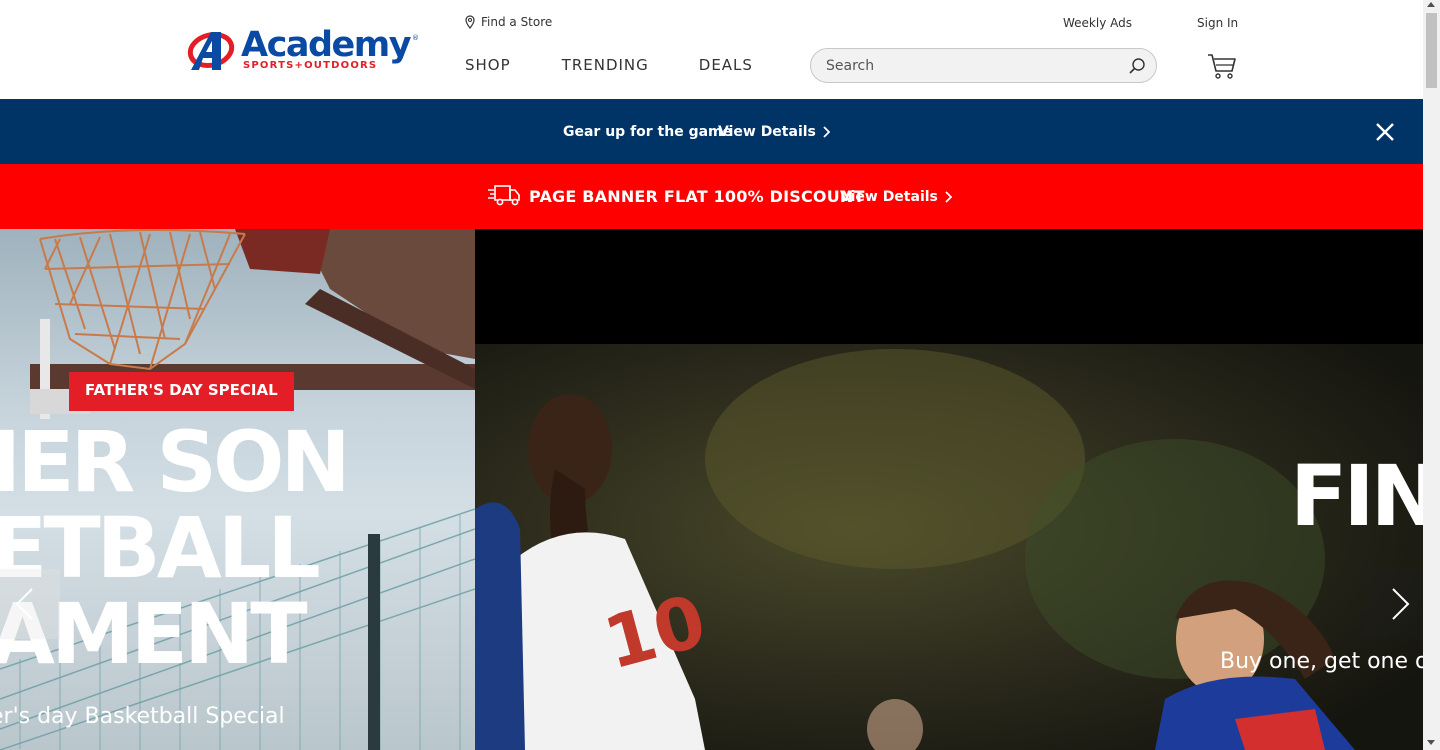  What do you see at coordinates (1137, 66) in the screenshot?
I see `search-icon` at bounding box center [1137, 66].